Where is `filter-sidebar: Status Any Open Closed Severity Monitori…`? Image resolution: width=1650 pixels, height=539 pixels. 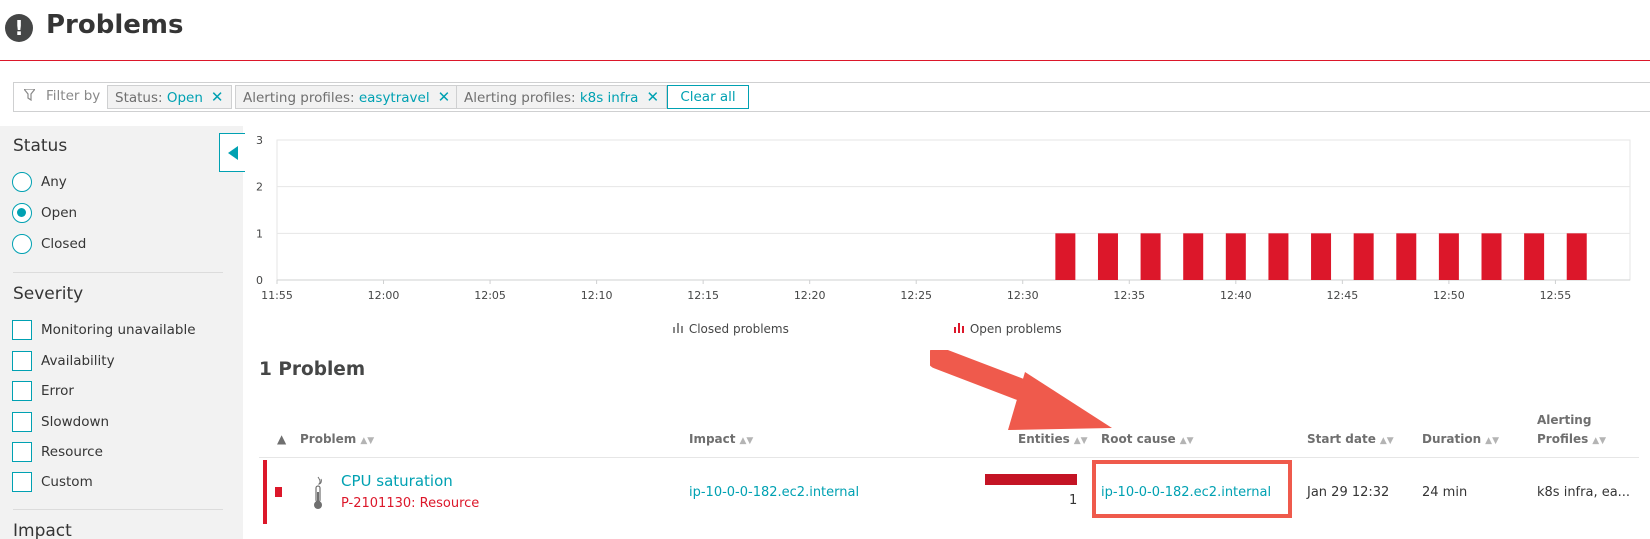 filter-sidebar: Status Any Open Closed Severity Monitori… is located at coordinates (121, 332).